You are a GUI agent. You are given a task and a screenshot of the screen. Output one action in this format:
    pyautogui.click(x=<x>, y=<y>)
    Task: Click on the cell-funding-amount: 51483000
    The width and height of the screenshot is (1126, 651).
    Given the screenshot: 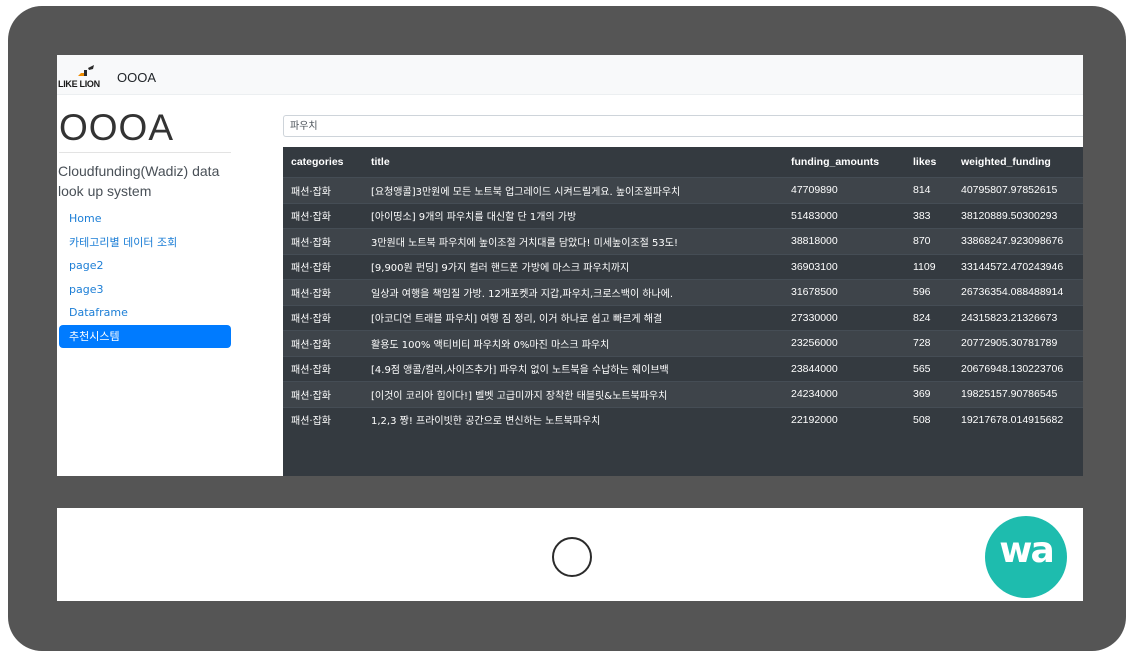 What is the action you would take?
    pyautogui.click(x=844, y=215)
    